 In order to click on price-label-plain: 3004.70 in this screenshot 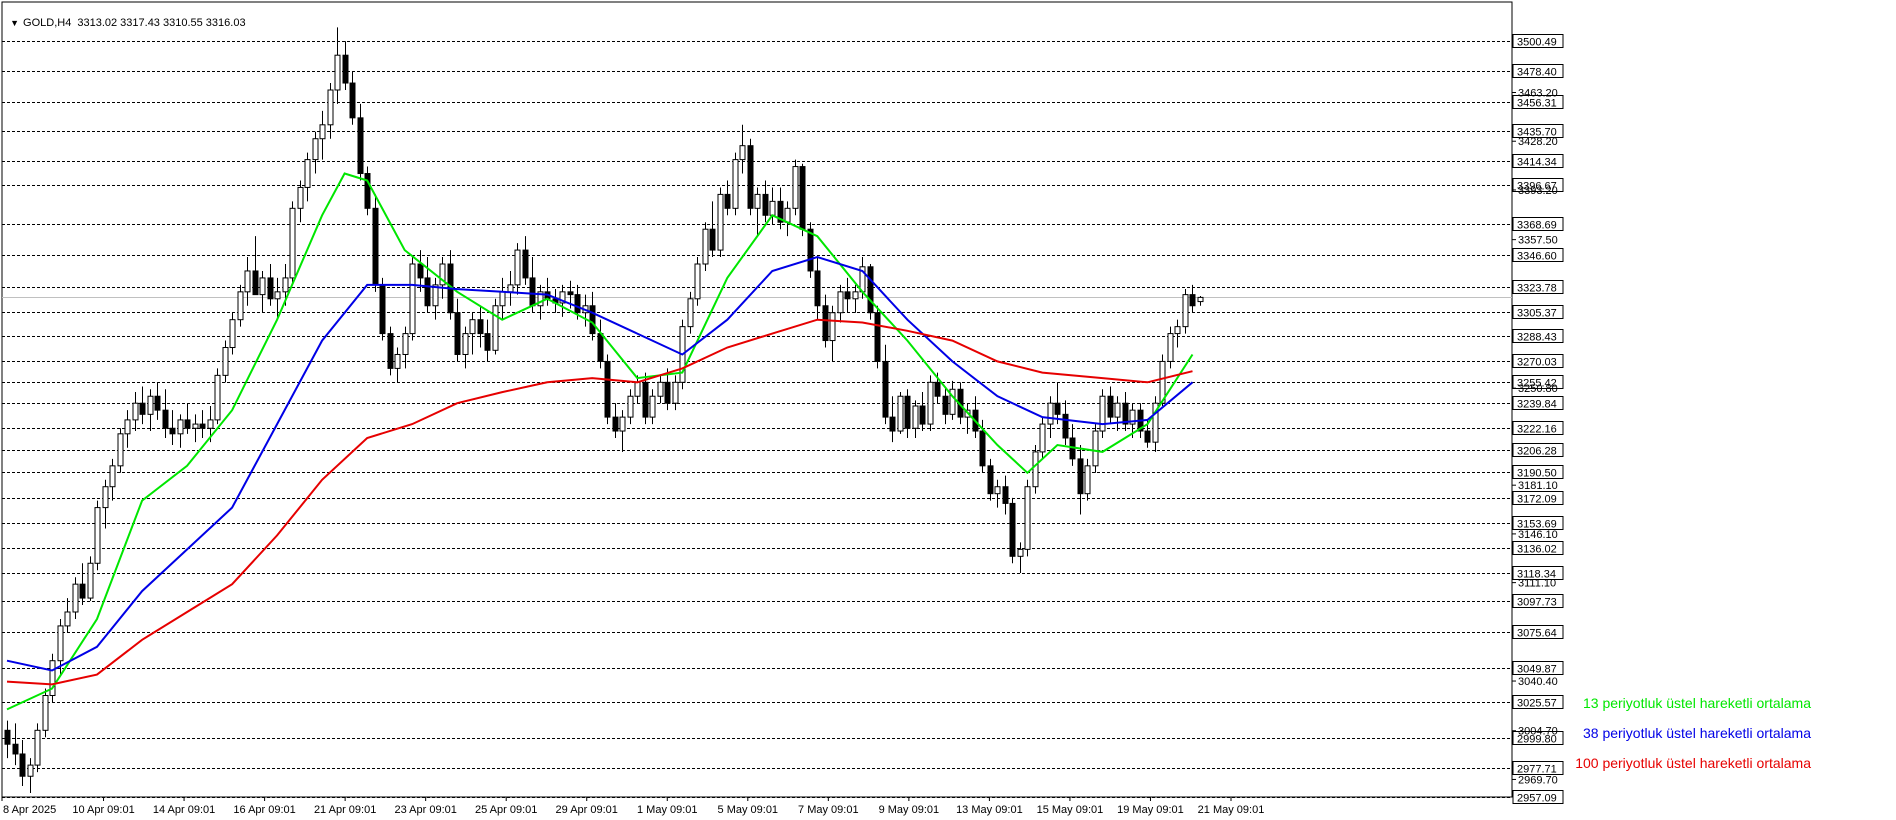, I will do `click(1538, 732)`.